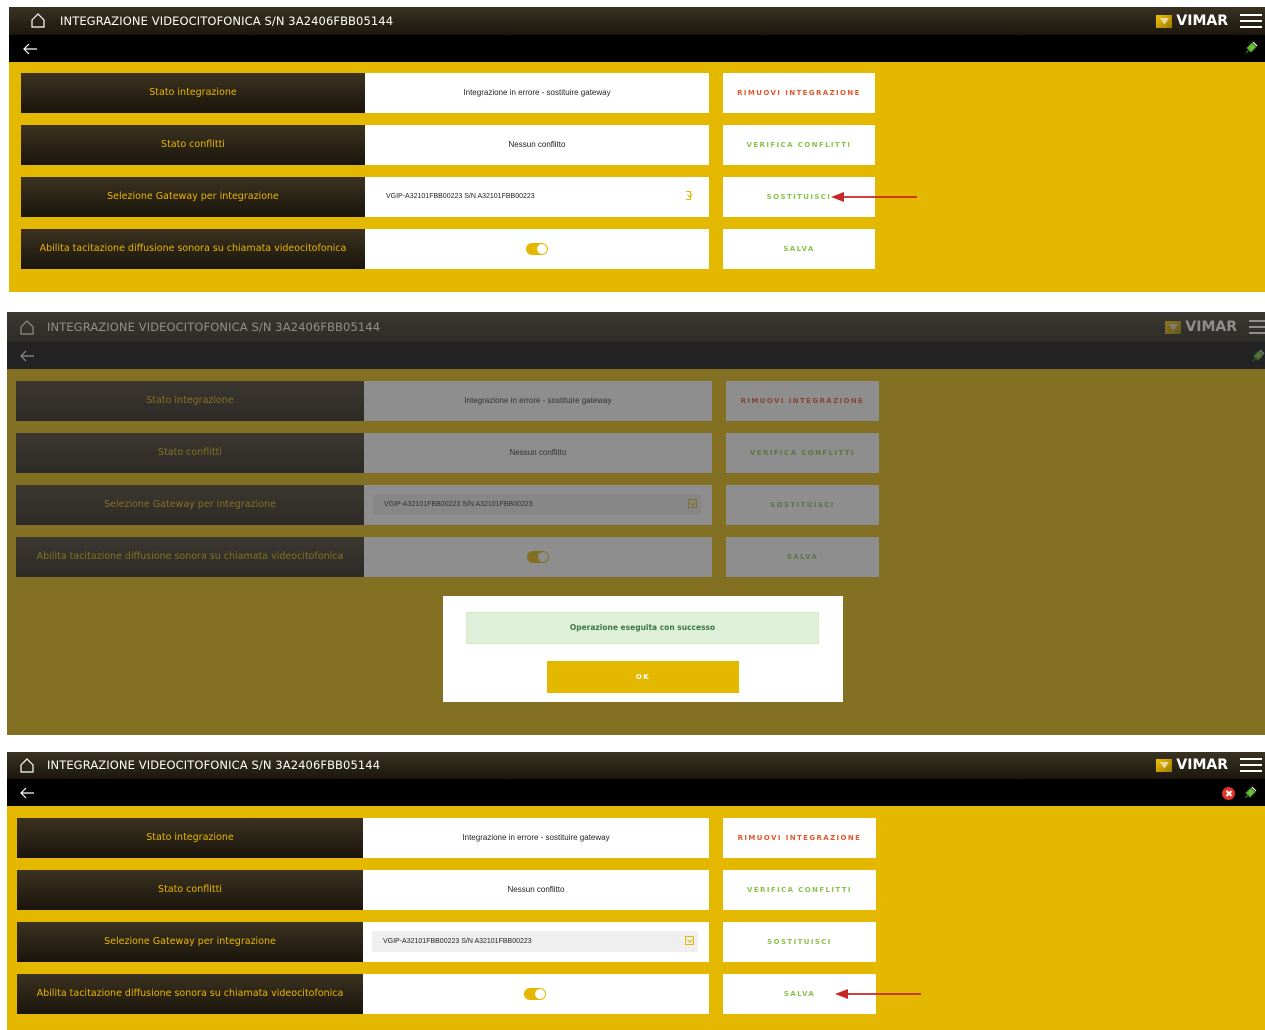 This screenshot has height=1030, width=1265. What do you see at coordinates (799, 249) in the screenshot?
I see `salva-button: SALVA` at bounding box center [799, 249].